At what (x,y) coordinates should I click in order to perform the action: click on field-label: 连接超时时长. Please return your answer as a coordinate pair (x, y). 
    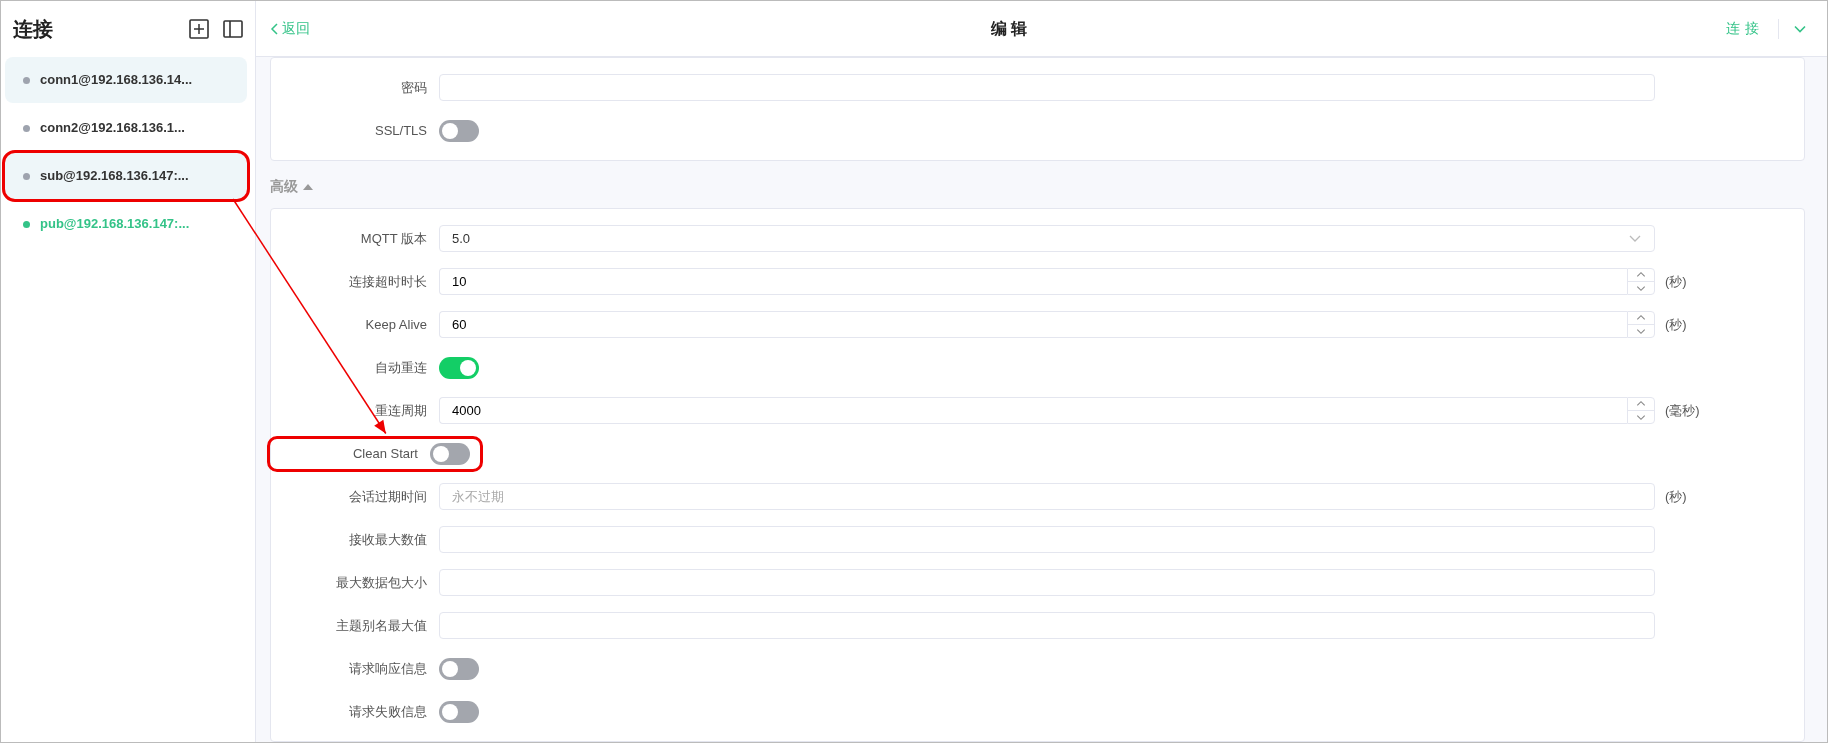
    Looking at the image, I should click on (388, 281).